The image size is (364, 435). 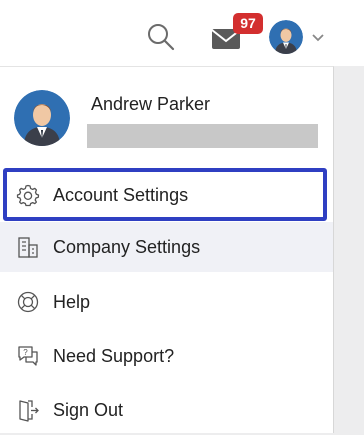 I want to click on menu-item-label: Company Settings, so click(x=127, y=247).